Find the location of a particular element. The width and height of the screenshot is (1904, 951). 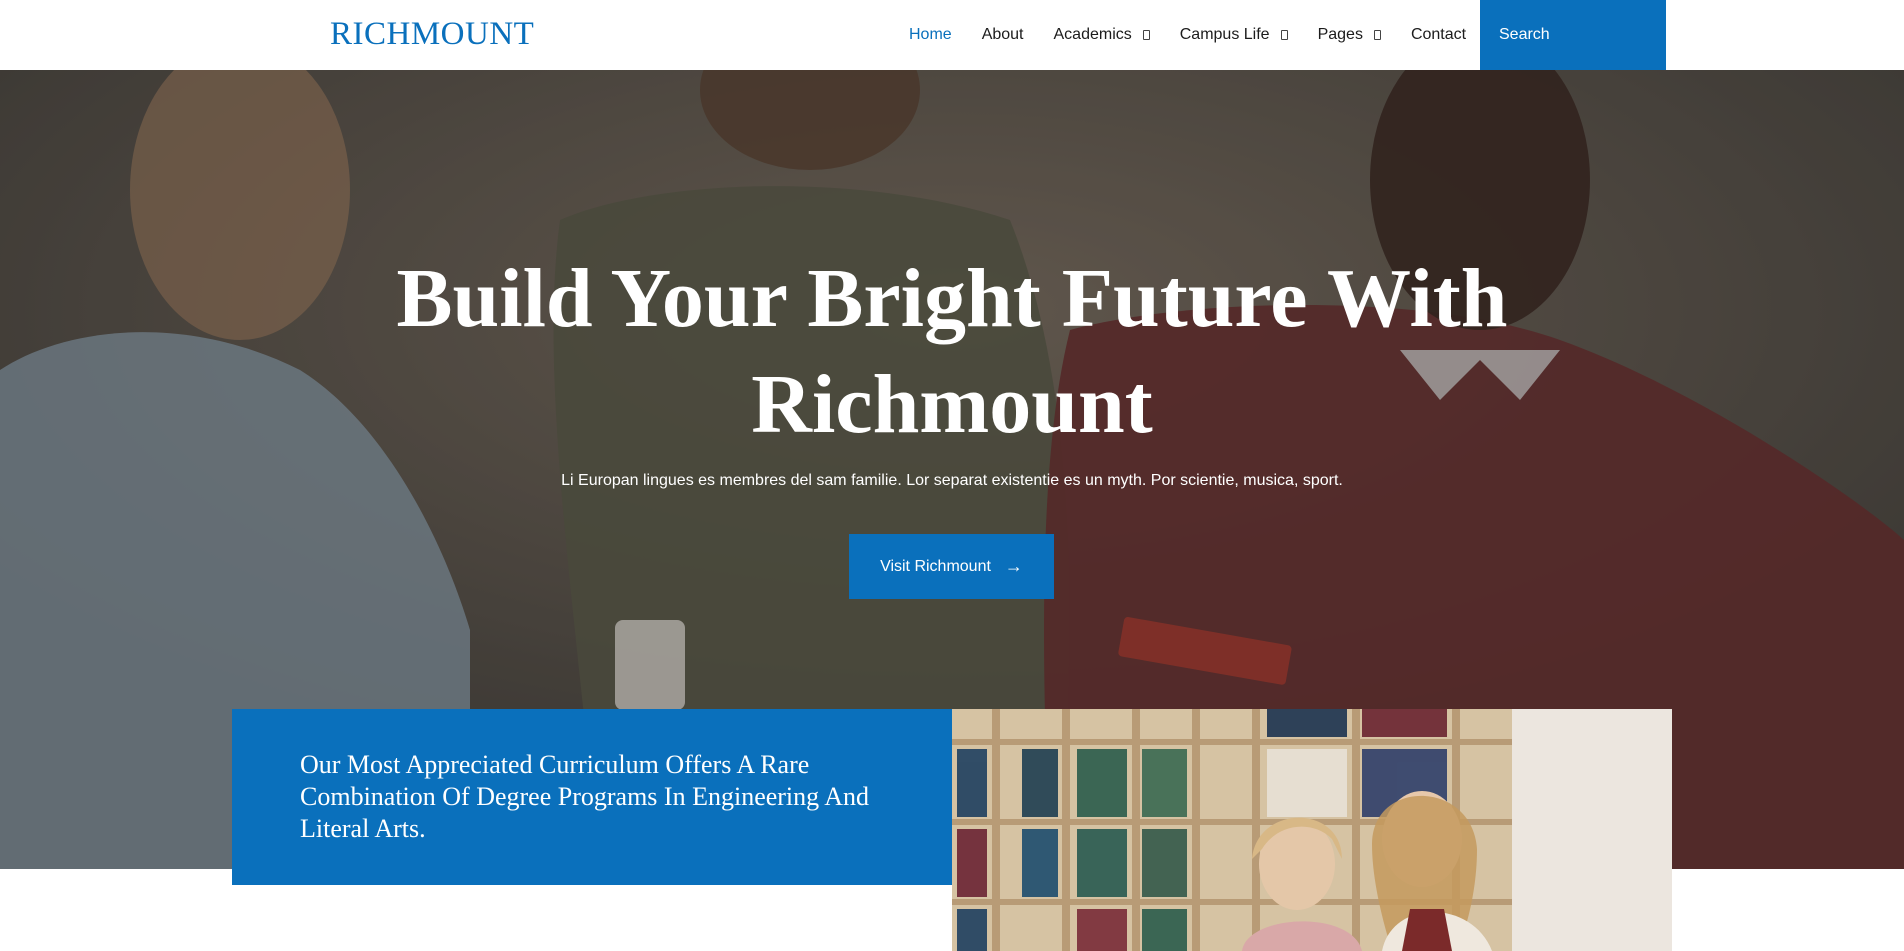

nav-item-label: Contact is located at coordinates (1438, 34).